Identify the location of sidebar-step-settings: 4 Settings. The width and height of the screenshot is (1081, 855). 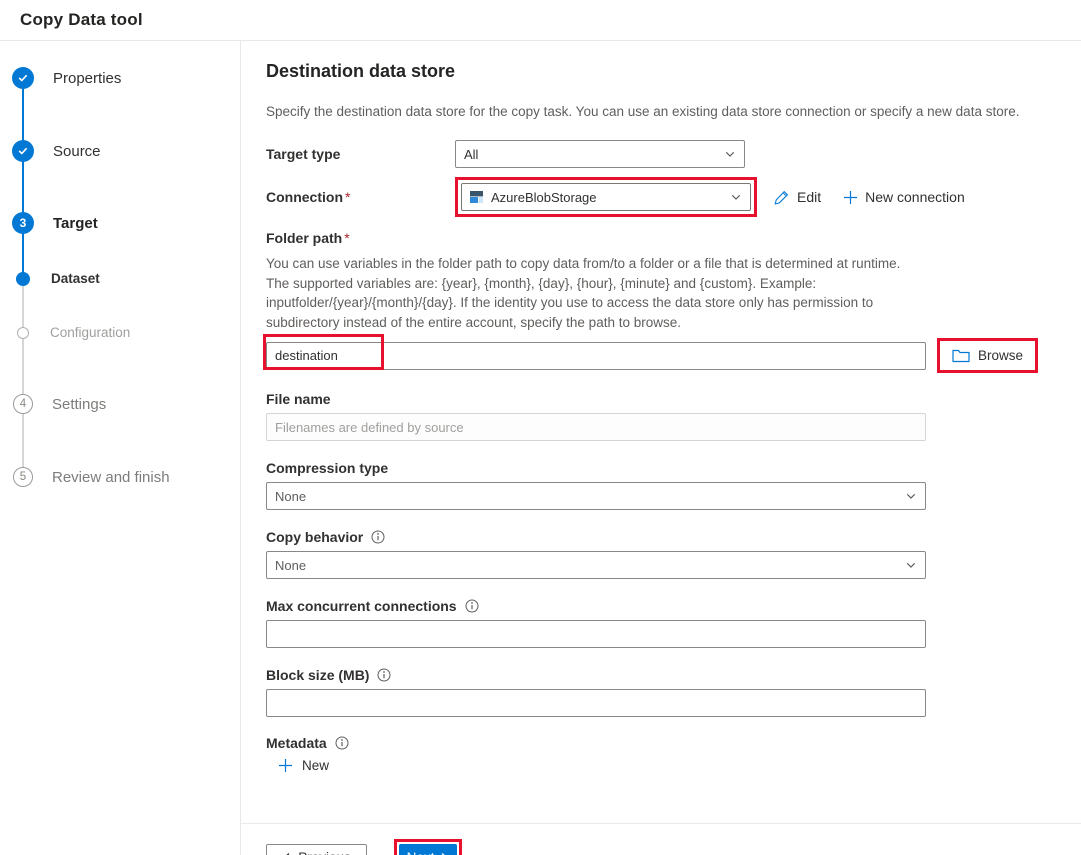
(53, 404).